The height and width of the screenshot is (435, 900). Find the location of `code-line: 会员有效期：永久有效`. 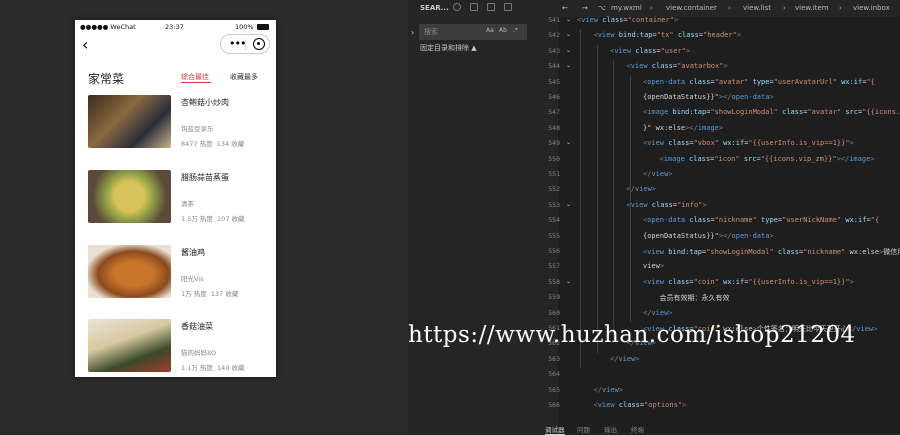

code-line: 会员有效期：永久有效 is located at coordinates (695, 298).